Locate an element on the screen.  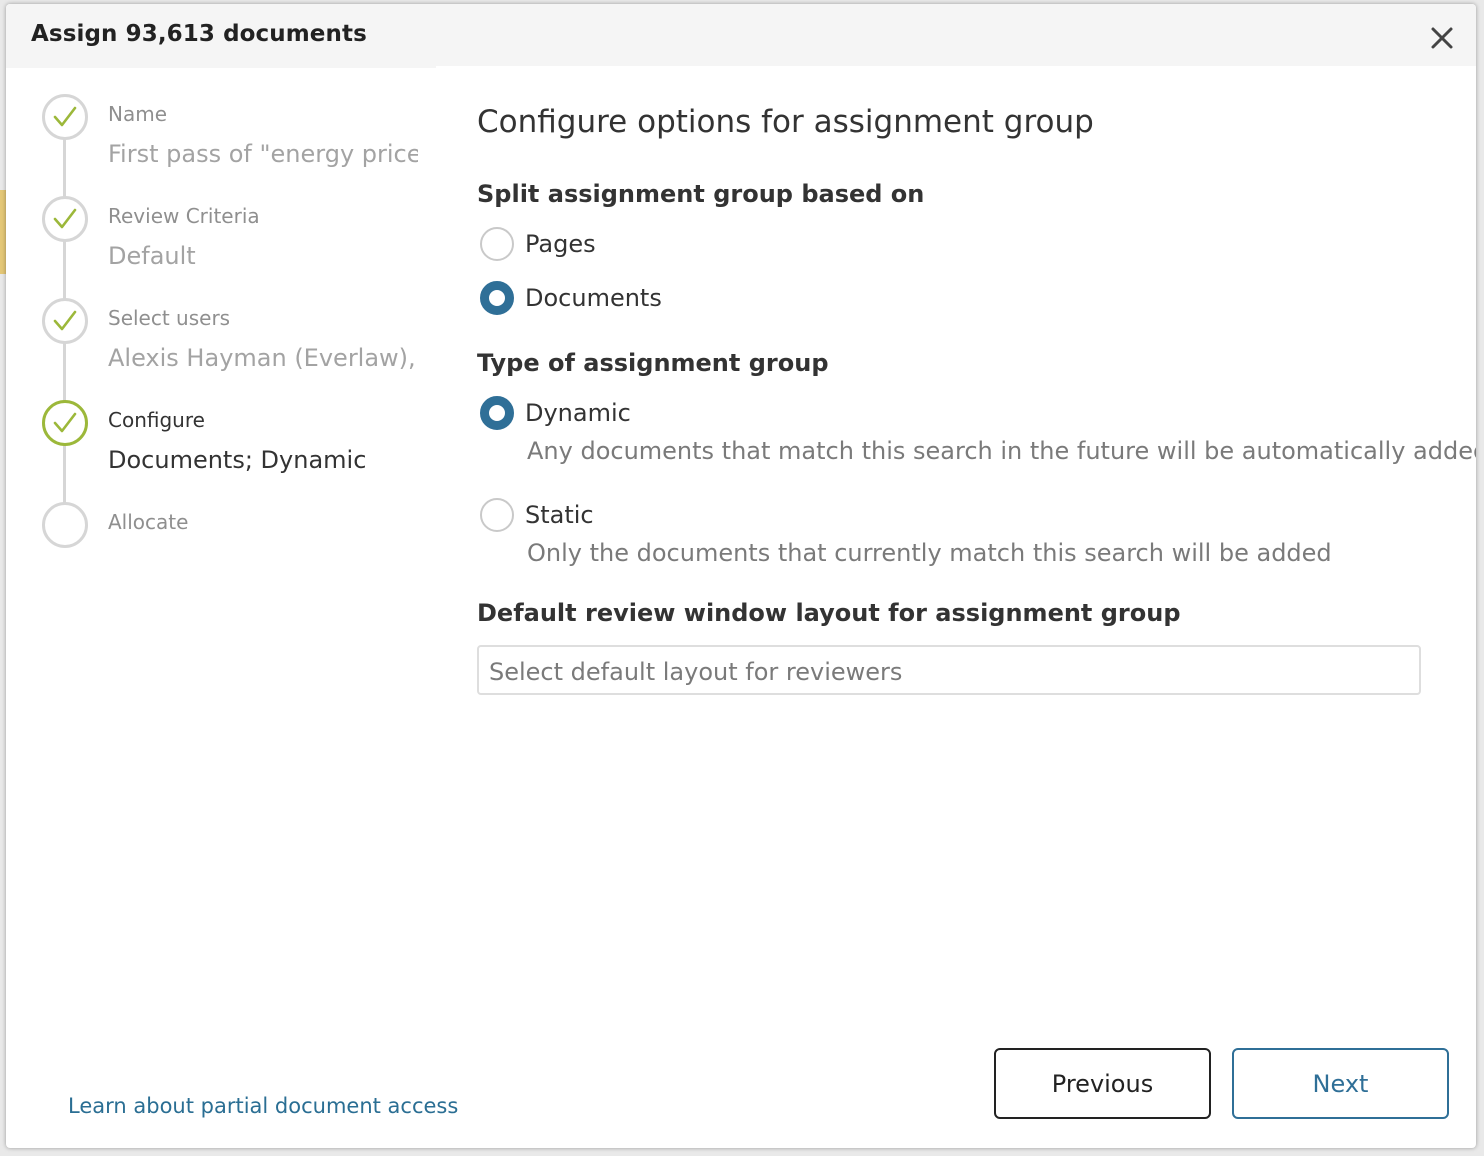
partial-access-link: Learn about partial document access is located at coordinates (263, 1106).